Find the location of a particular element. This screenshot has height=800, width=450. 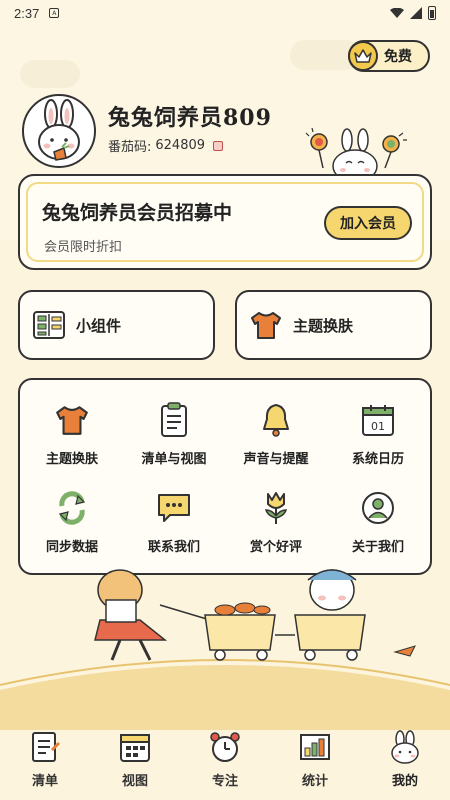

tomato-id: 番茄码: 624809 is located at coordinates (166, 145).